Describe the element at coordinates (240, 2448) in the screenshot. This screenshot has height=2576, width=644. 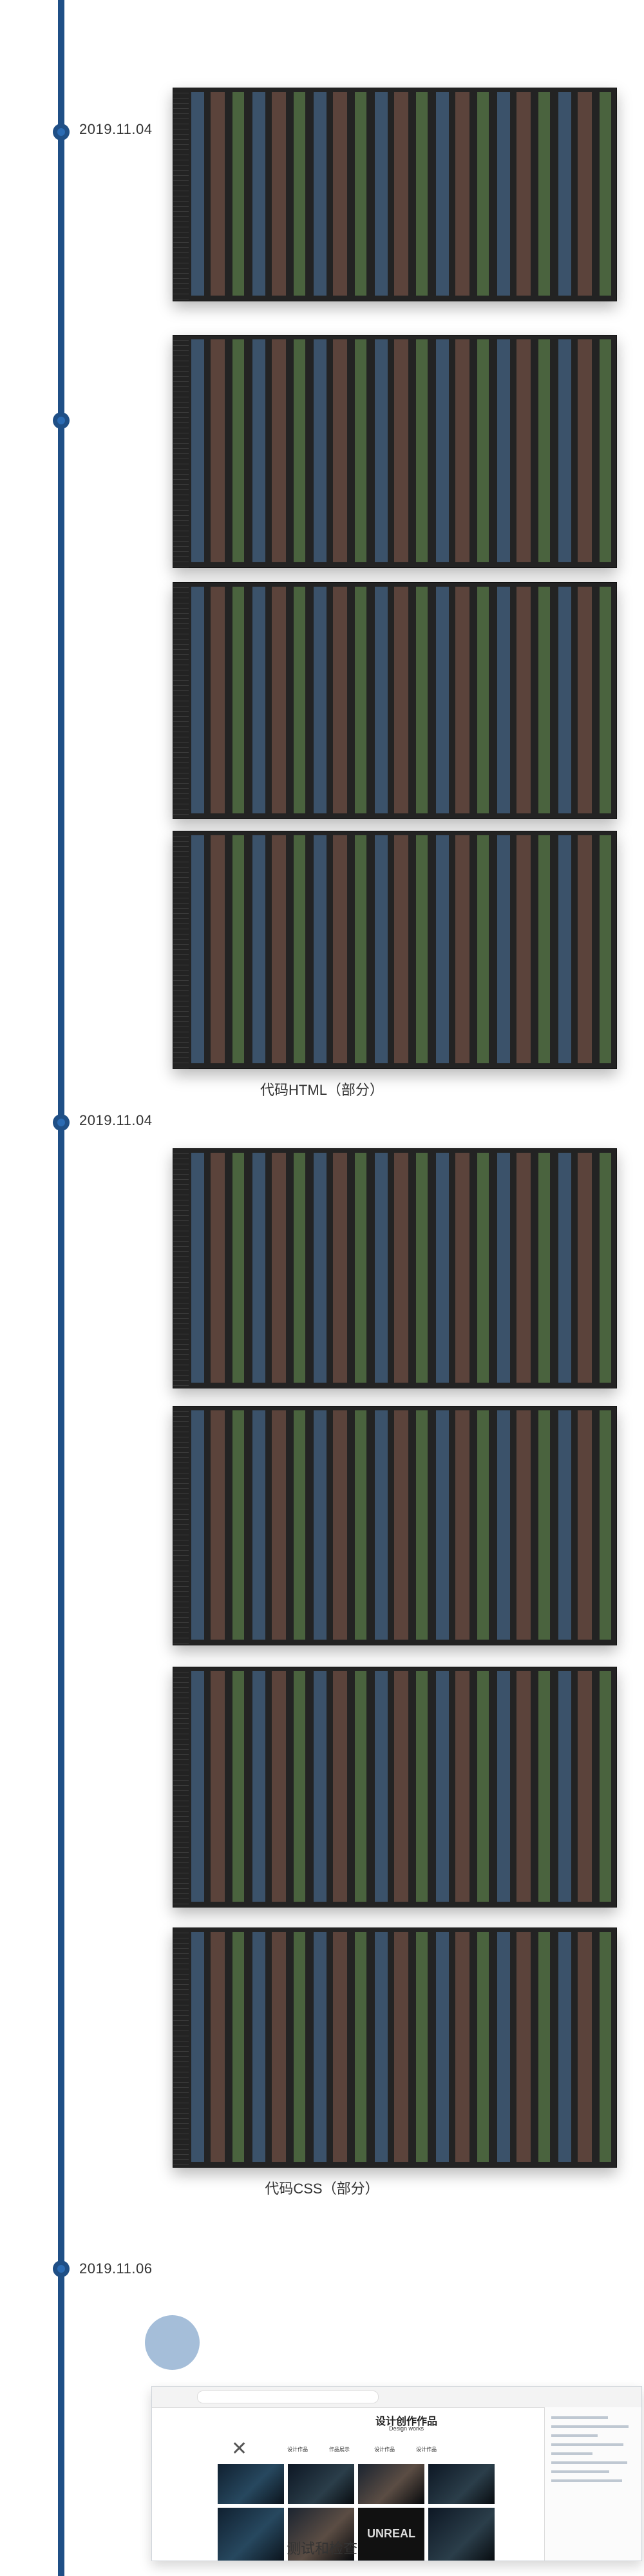
I see `close-icon: ✕` at that location.